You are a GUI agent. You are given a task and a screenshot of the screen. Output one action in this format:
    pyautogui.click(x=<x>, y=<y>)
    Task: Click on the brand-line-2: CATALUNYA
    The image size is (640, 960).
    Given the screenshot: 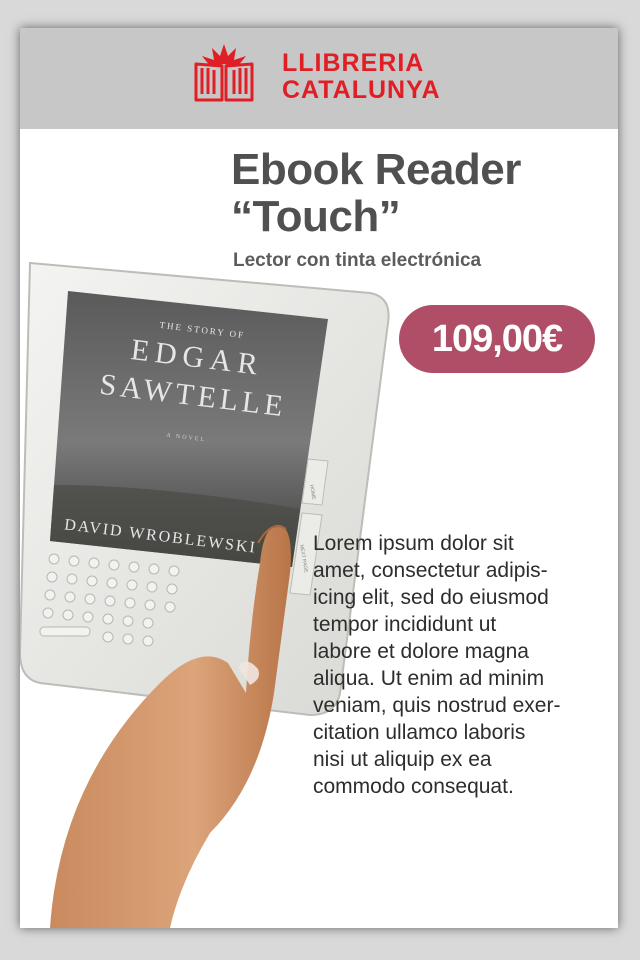 What is the action you would take?
    pyautogui.click(x=361, y=90)
    